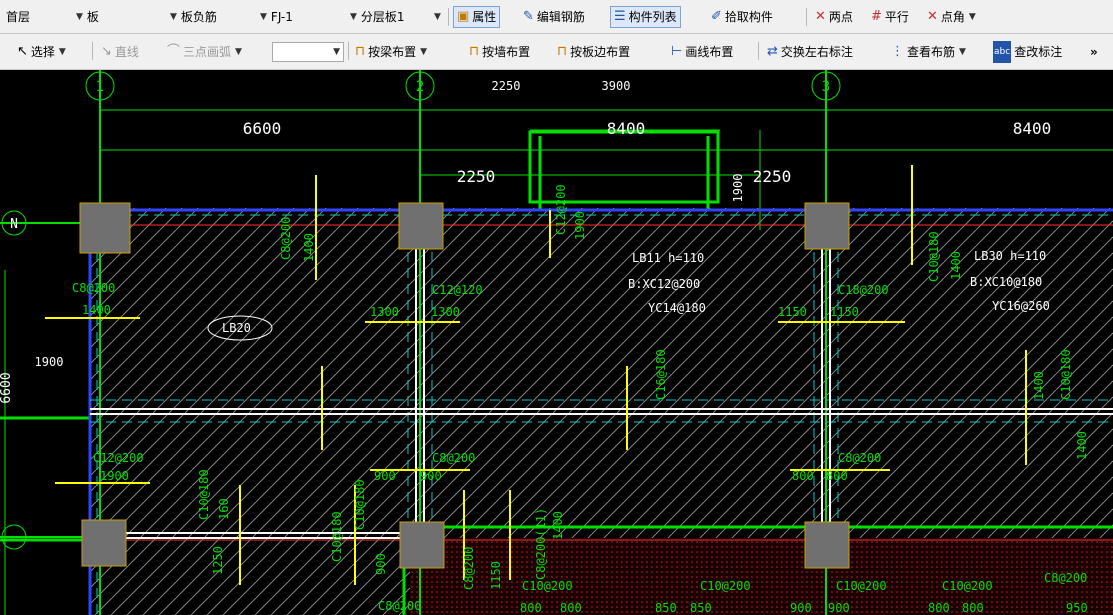  What do you see at coordinates (677, 308) in the screenshot?
I see `slab-t-lb11: YC14@180` at bounding box center [677, 308].